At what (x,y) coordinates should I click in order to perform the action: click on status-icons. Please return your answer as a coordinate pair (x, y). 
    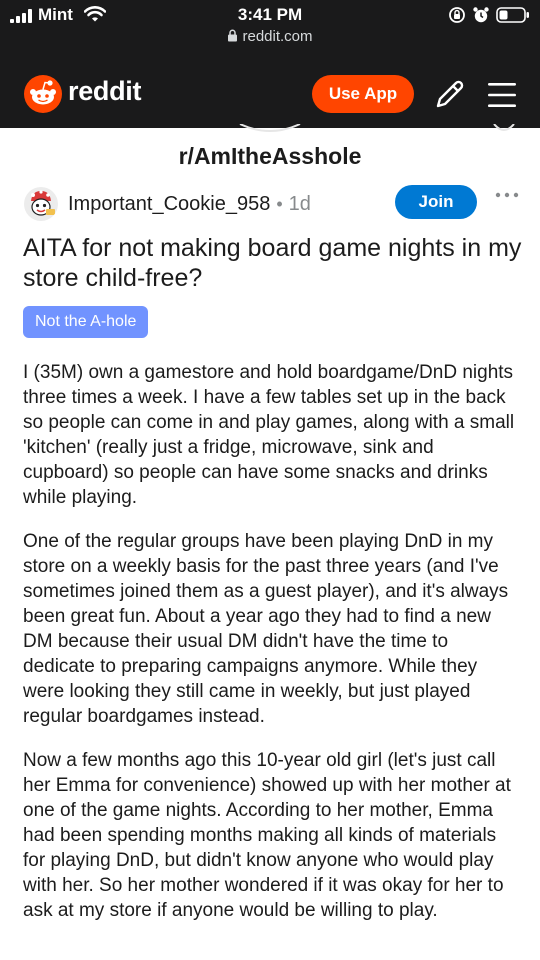
    Looking at the image, I should click on (489, 15).